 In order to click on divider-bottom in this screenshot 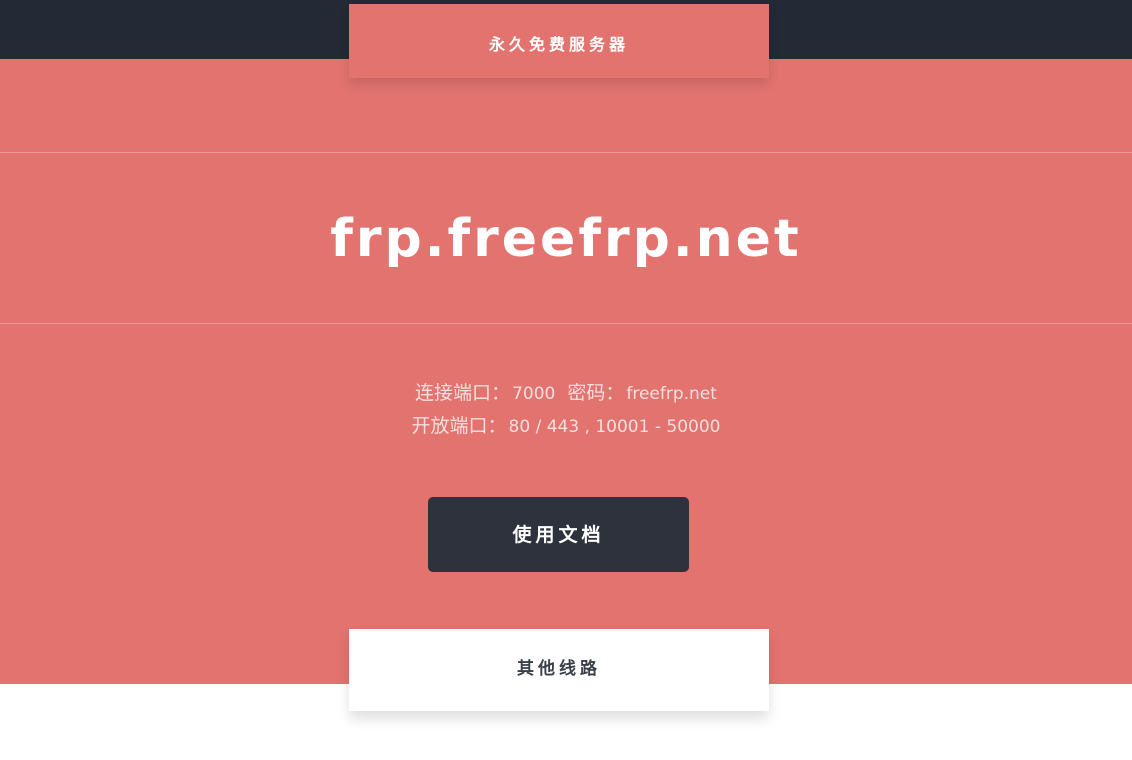, I will do `click(566, 323)`.